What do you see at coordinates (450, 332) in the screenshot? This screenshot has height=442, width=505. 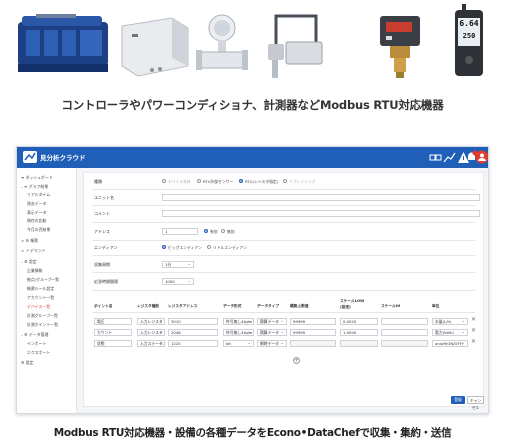 I see `row2-unit: 電力(kWh)` at bounding box center [450, 332].